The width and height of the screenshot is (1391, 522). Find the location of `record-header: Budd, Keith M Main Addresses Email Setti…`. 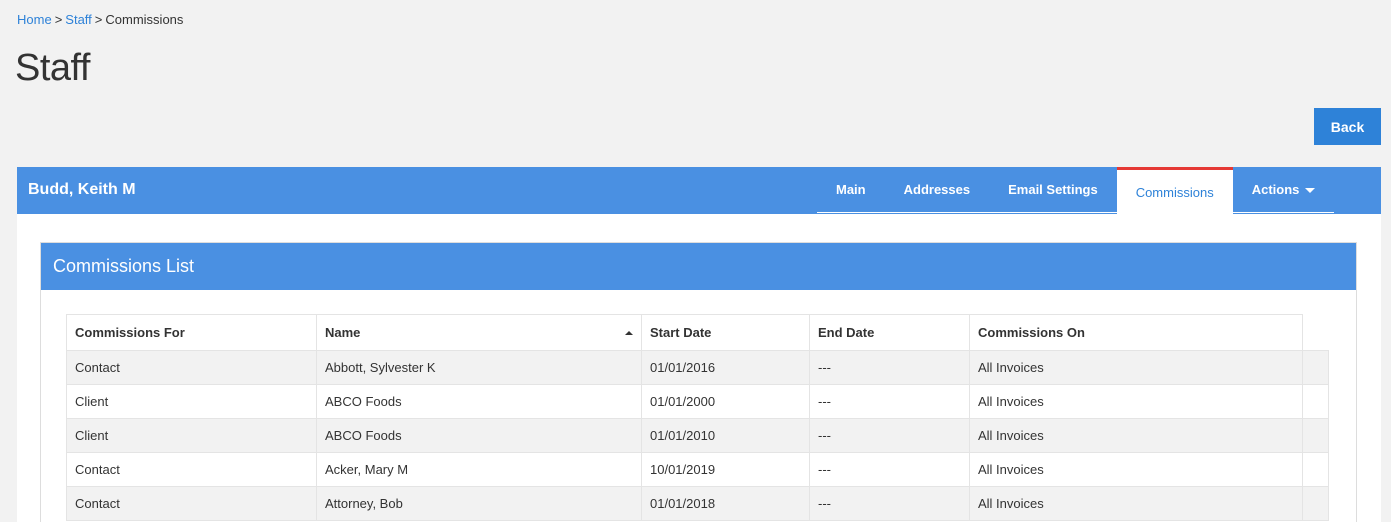

record-header: Budd, Keith M Main Addresses Email Setti… is located at coordinates (699, 190).